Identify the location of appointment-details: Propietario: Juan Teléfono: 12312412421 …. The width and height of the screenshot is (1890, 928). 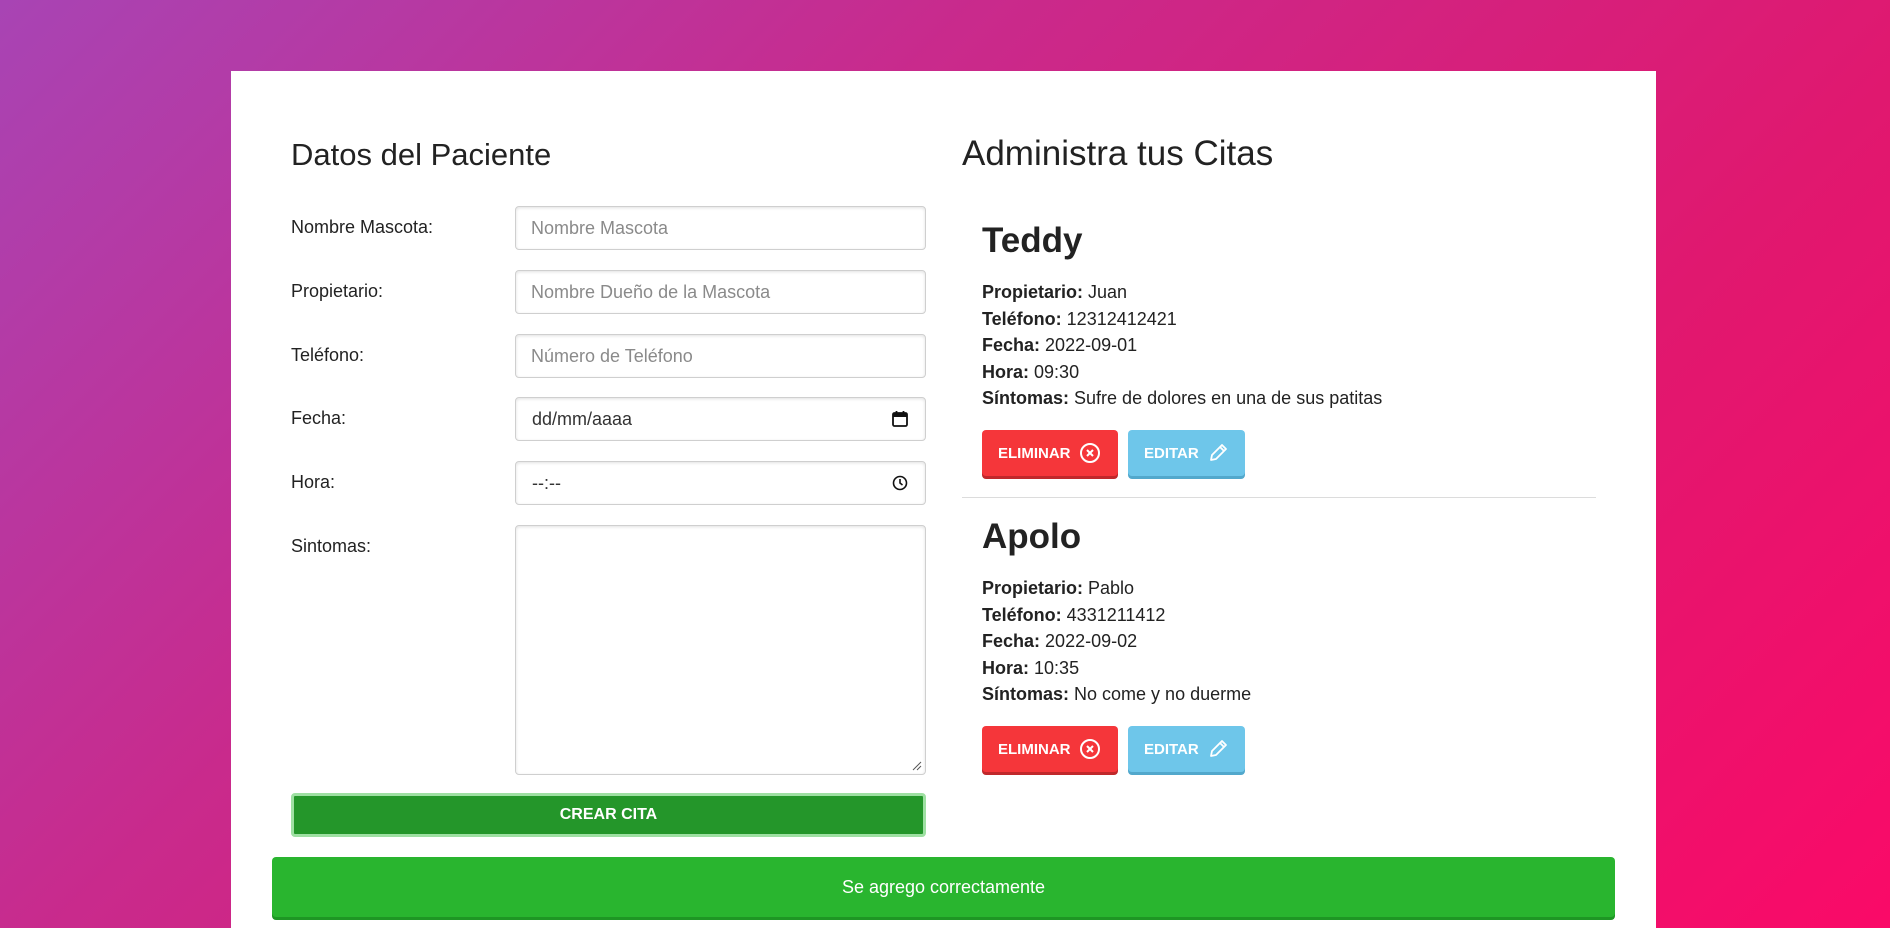
(1182, 345).